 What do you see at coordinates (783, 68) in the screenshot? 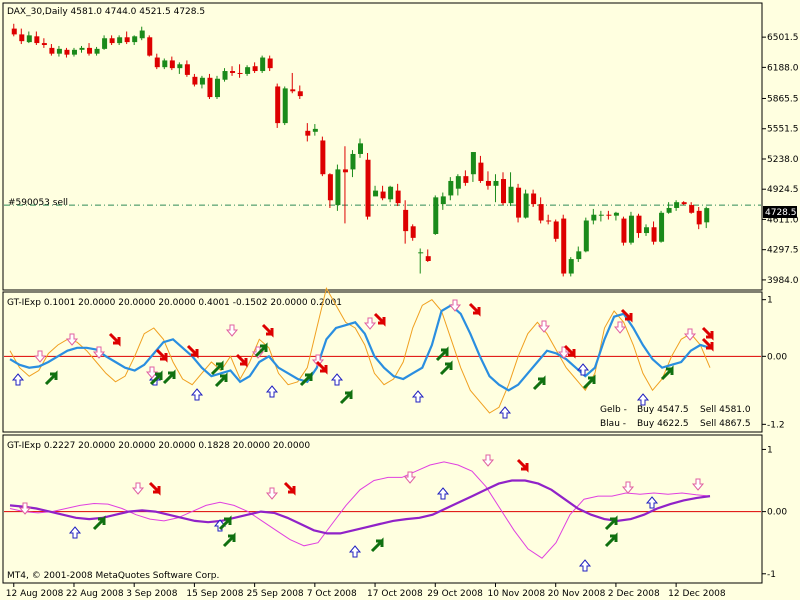
I see `price-tick-label: 6188.0` at bounding box center [783, 68].